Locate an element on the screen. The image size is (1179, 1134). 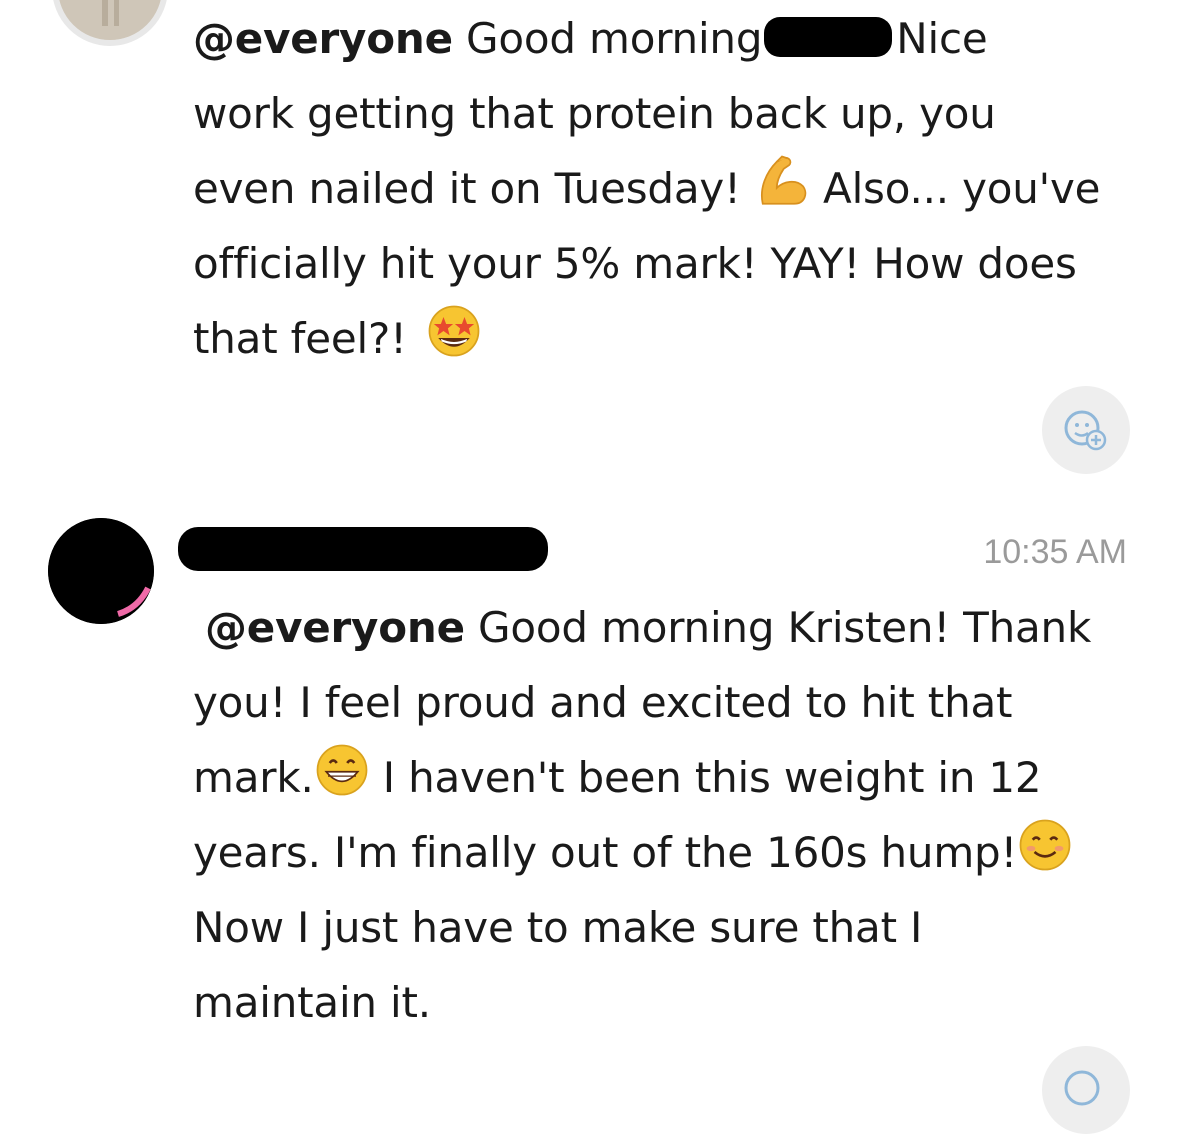
avatar-image is located at coordinates (110, 20).